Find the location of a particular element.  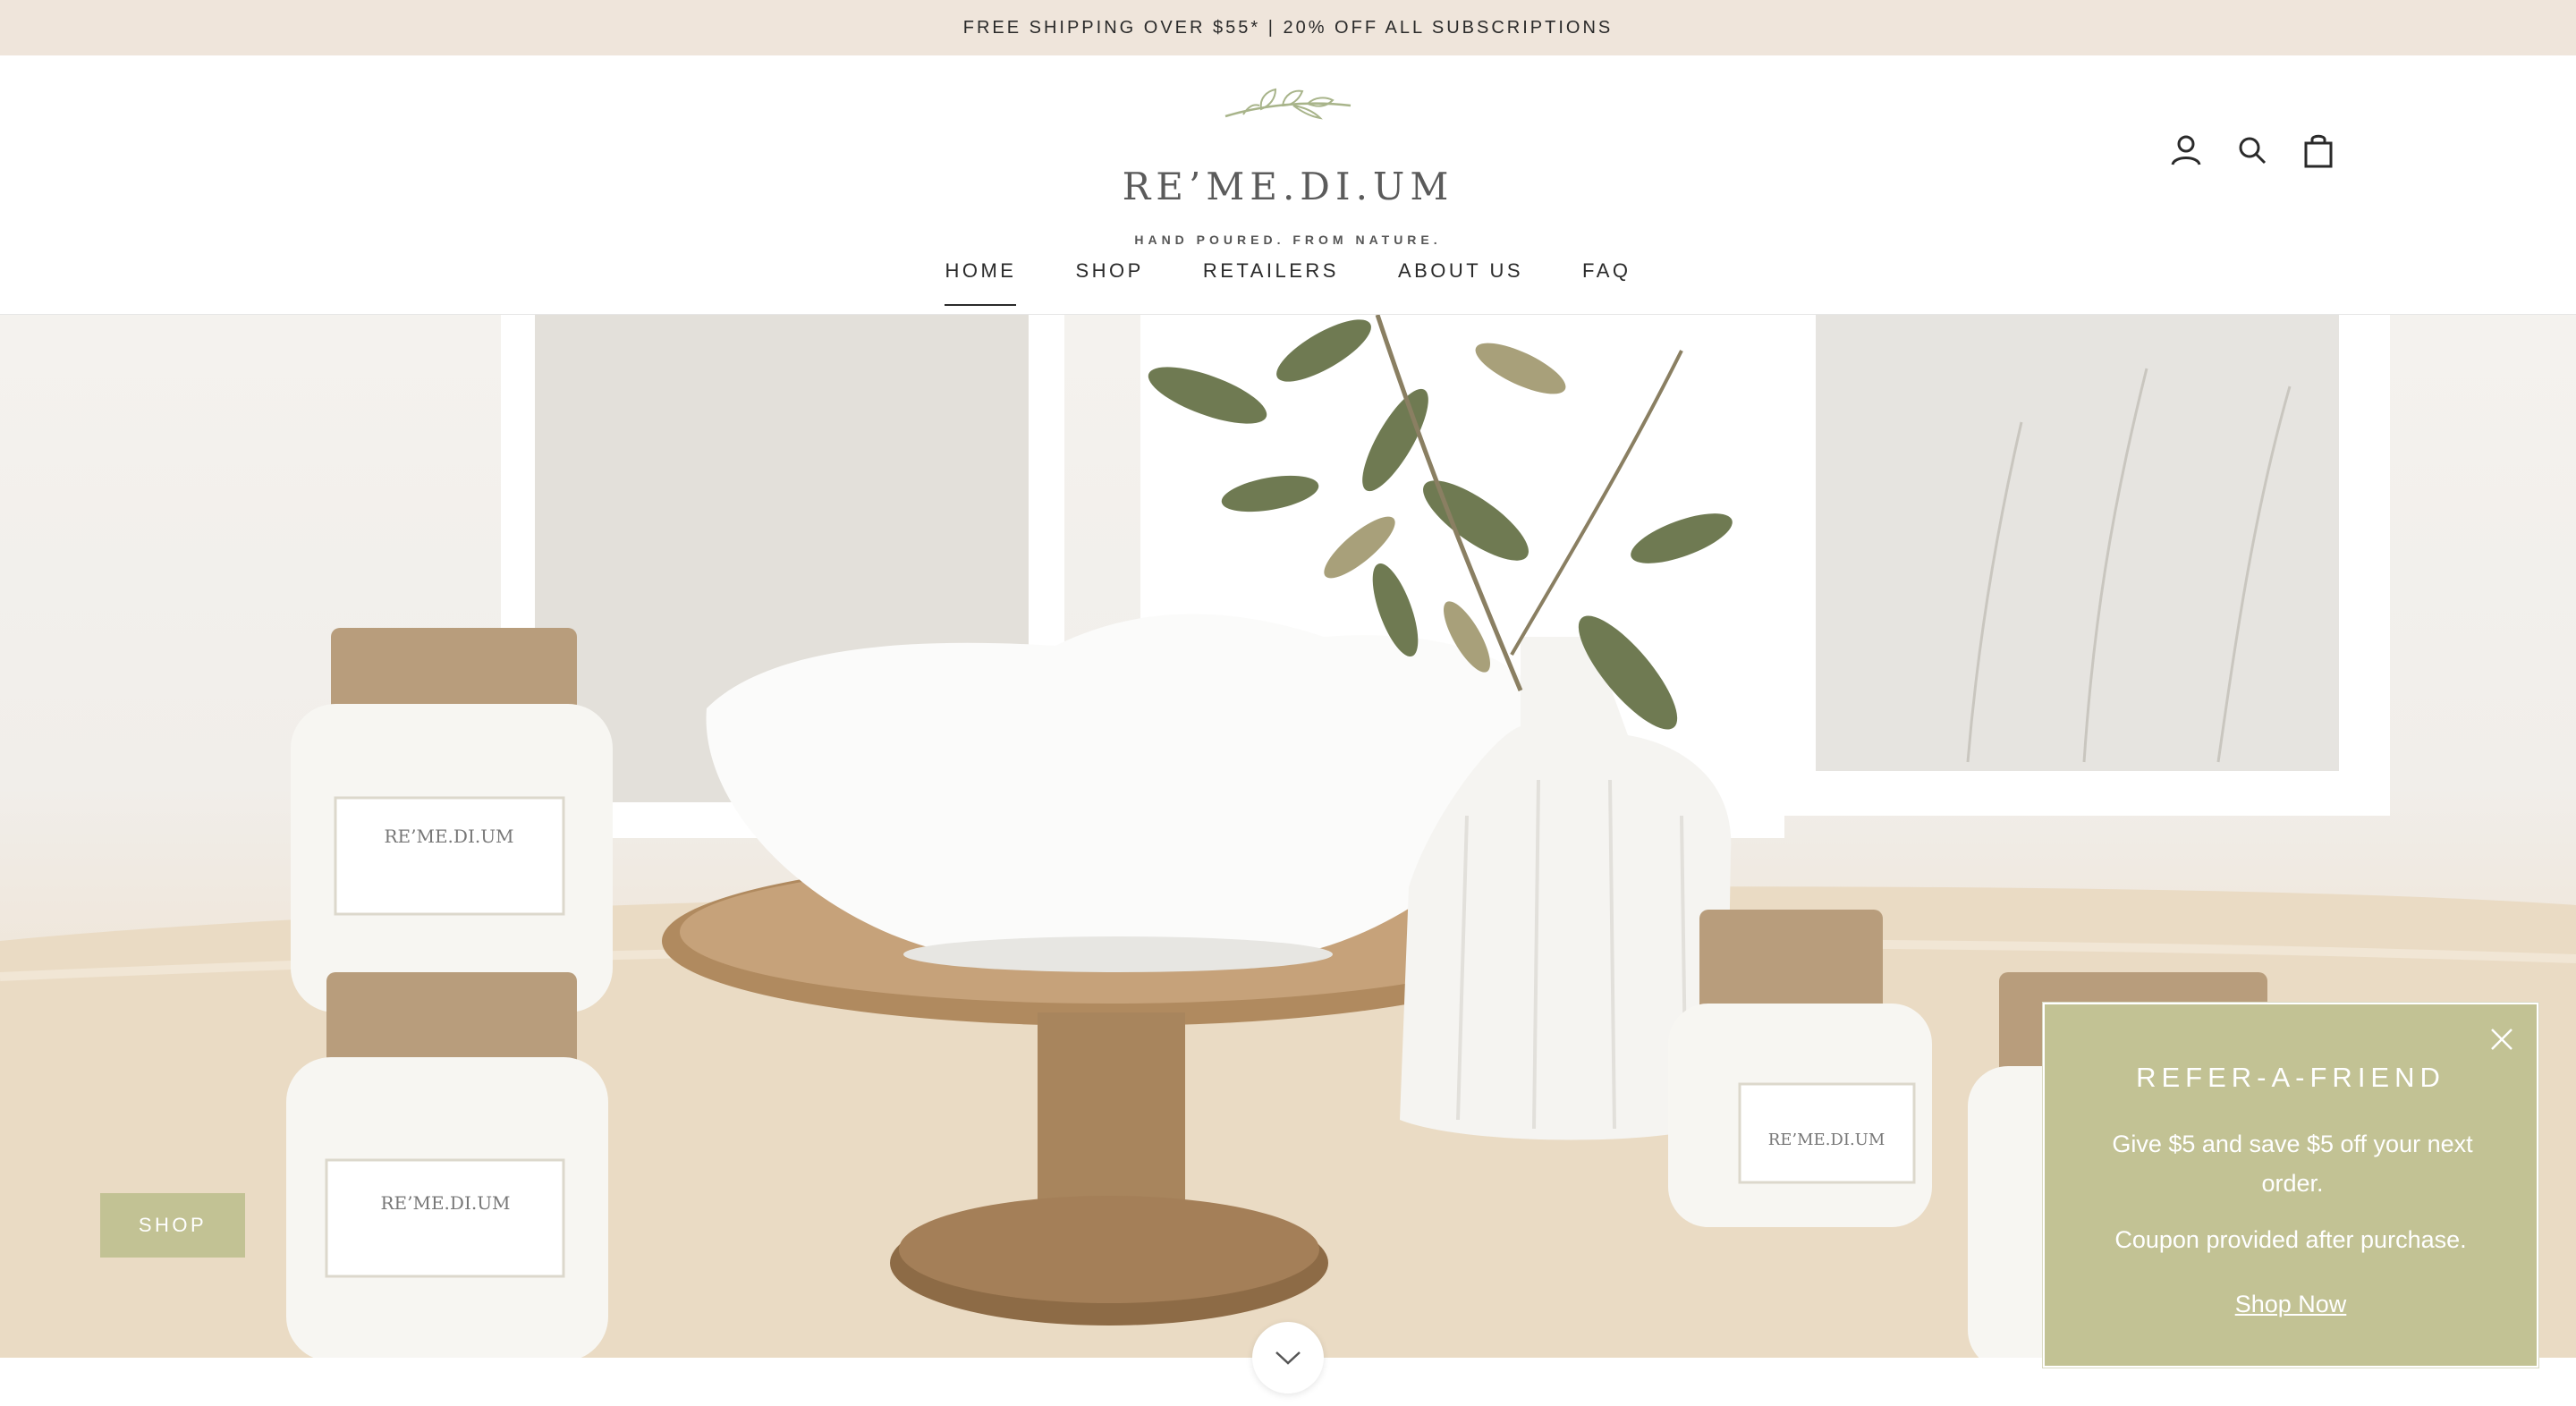

close-icon is located at coordinates (2501, 1039).